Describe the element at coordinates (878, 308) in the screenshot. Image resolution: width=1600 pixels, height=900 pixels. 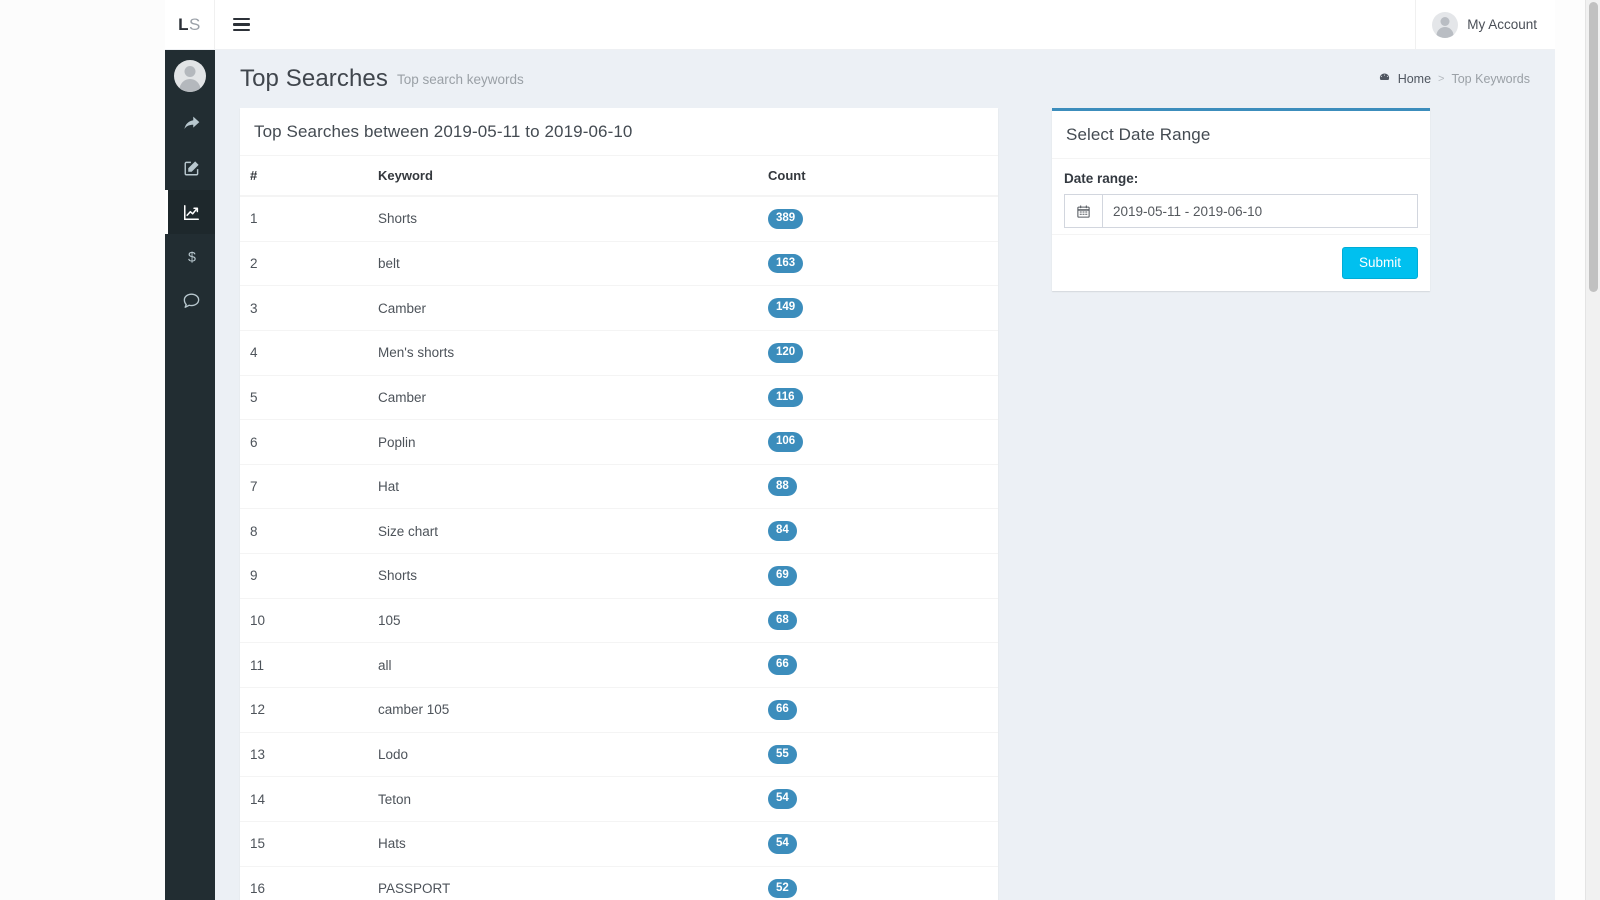
I see `cell-count: 149` at that location.